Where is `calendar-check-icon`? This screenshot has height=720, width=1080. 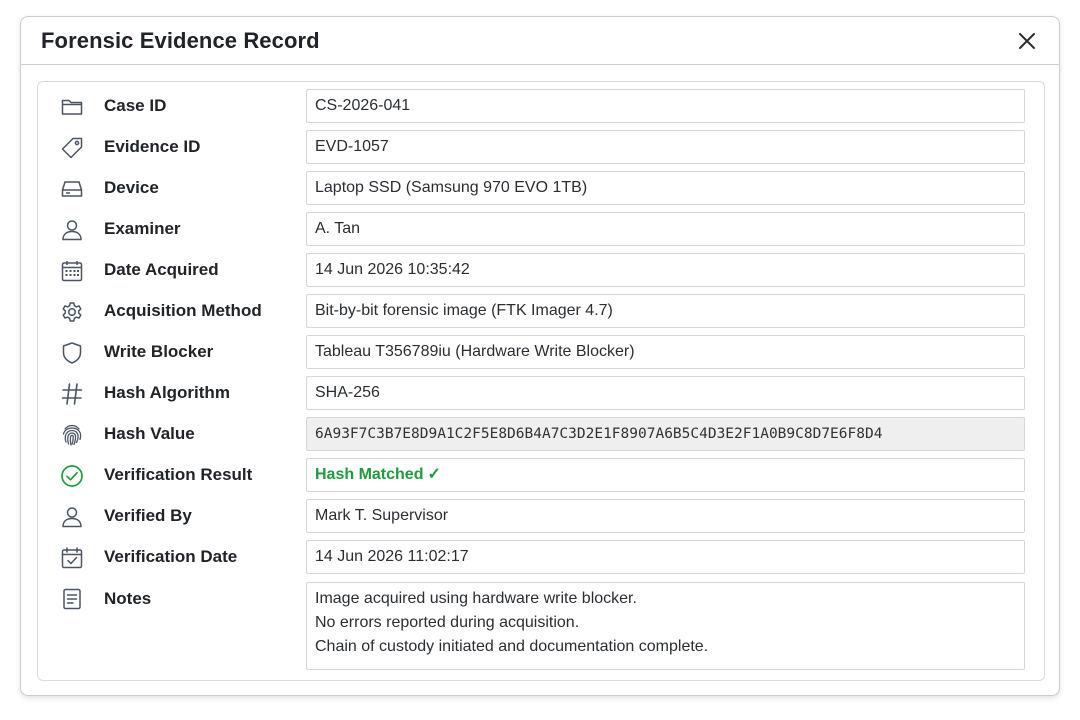
calendar-check-icon is located at coordinates (72, 558).